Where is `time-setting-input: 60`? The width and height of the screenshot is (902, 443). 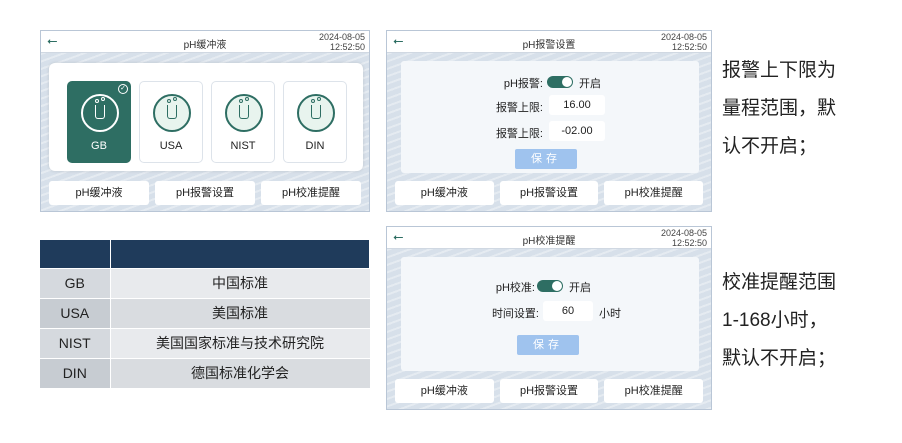
time-setting-input: 60 is located at coordinates (568, 311).